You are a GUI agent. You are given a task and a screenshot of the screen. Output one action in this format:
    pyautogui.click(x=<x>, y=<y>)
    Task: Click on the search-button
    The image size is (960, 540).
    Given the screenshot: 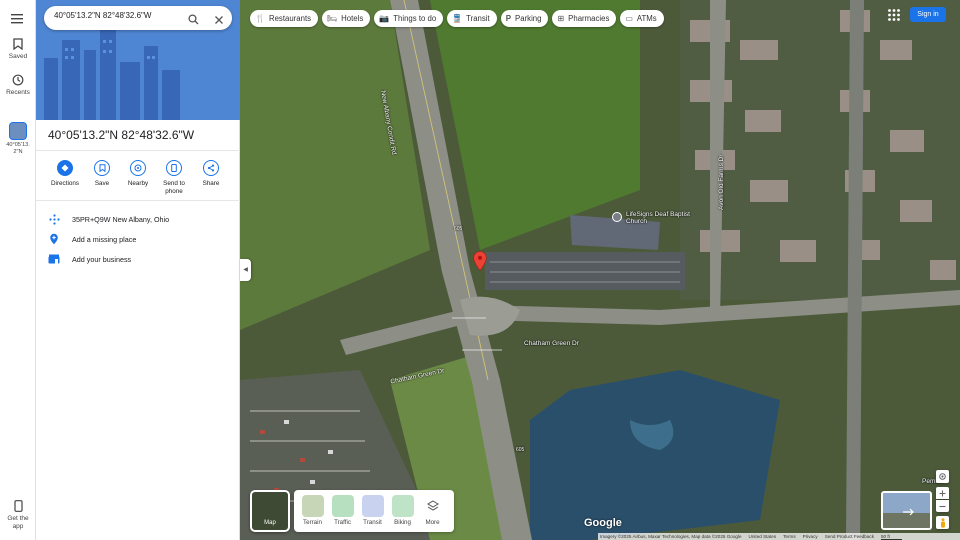 What is the action you would take?
    pyautogui.click(x=193, y=21)
    